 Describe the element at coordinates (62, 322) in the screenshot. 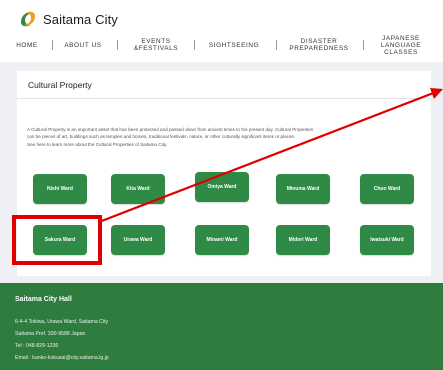

I see `footer-address: 6-4-4 Tokiwa, Urawa Ward, Saitama City` at that location.